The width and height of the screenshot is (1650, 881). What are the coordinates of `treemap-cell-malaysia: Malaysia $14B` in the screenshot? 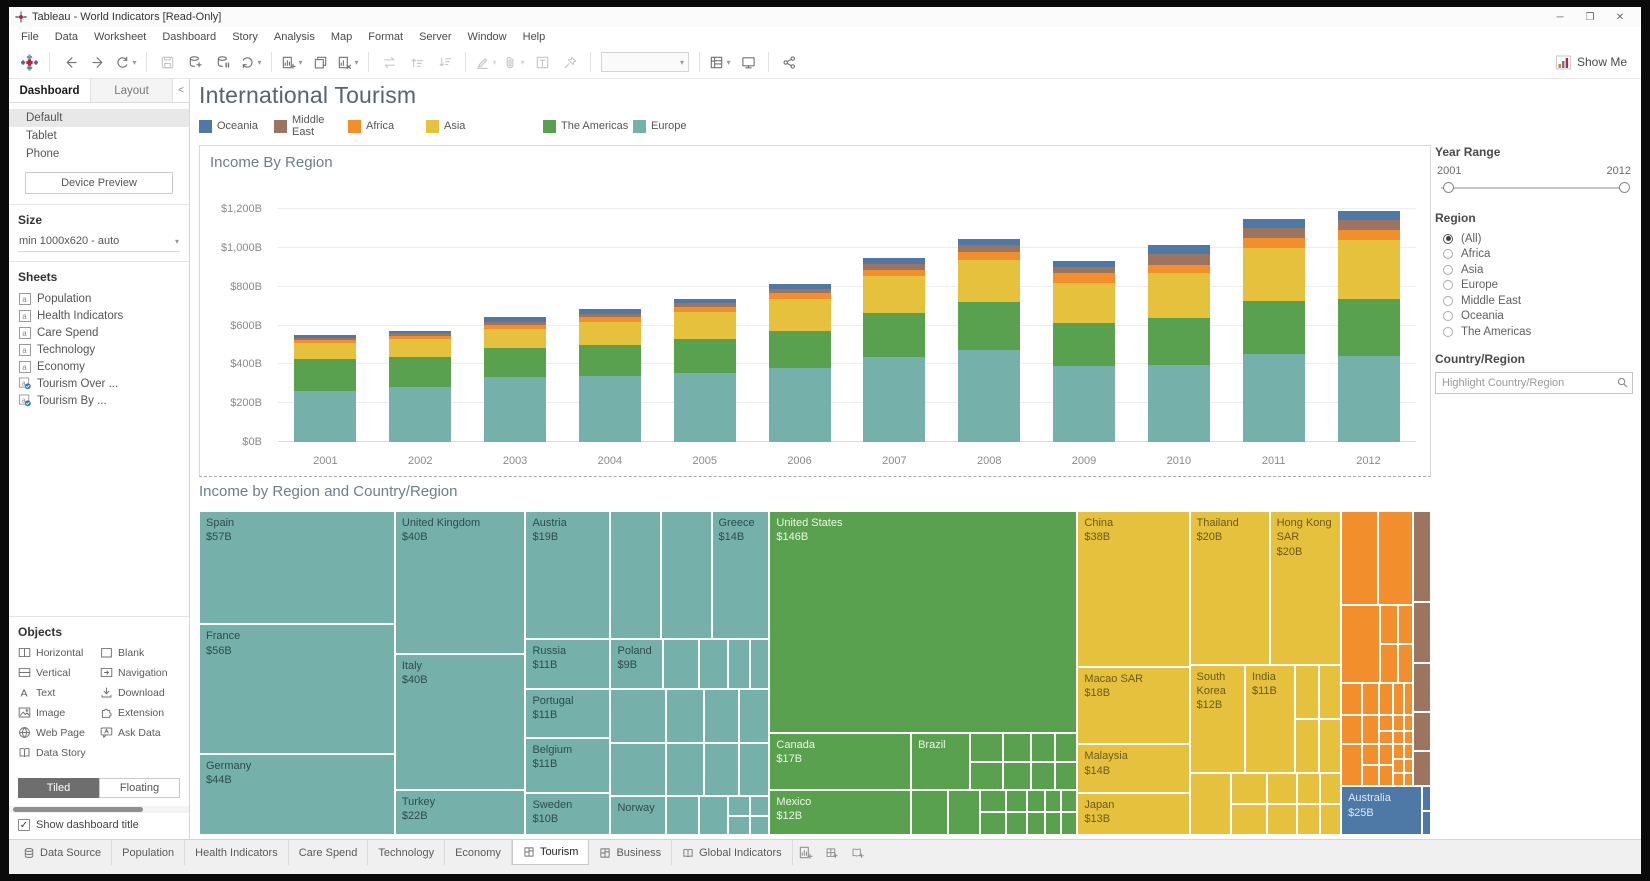 It's located at (1133, 768).